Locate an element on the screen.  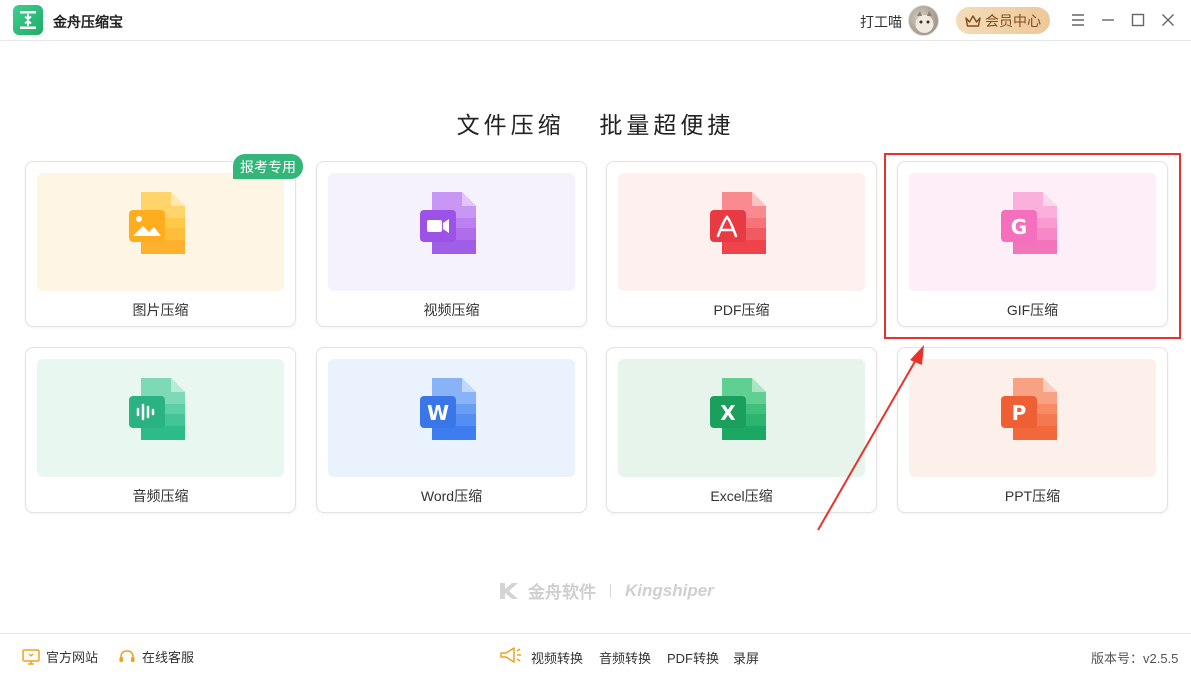
app-logo-icon is located at coordinates (28, 20).